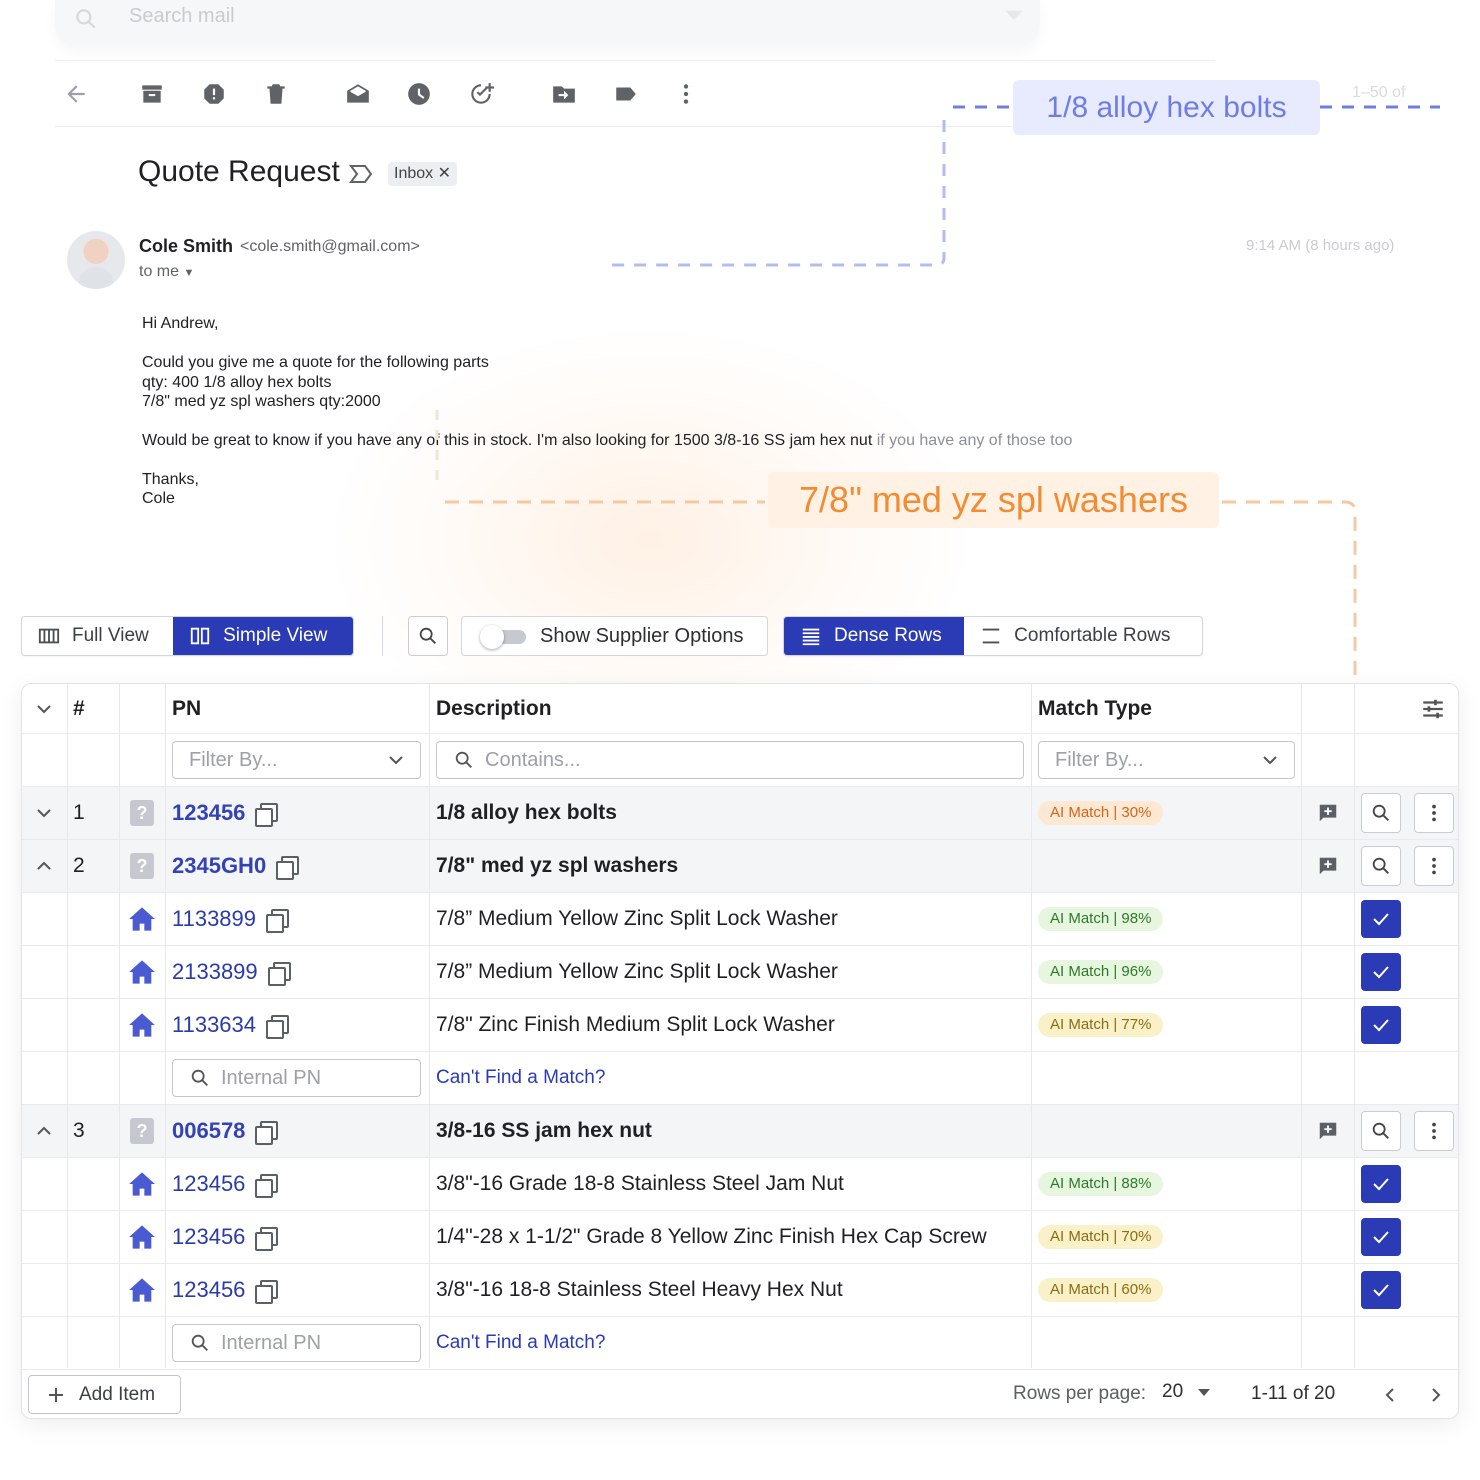 This screenshot has height=1480, width=1480. What do you see at coordinates (414, 173) in the screenshot?
I see `inbox-label-text: Inbox` at bounding box center [414, 173].